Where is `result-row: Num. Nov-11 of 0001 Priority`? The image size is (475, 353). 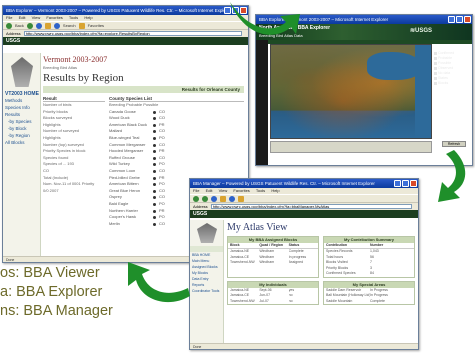 result-row: Num. Nov-11 of 0001 Priority is located at coordinates (69, 184).